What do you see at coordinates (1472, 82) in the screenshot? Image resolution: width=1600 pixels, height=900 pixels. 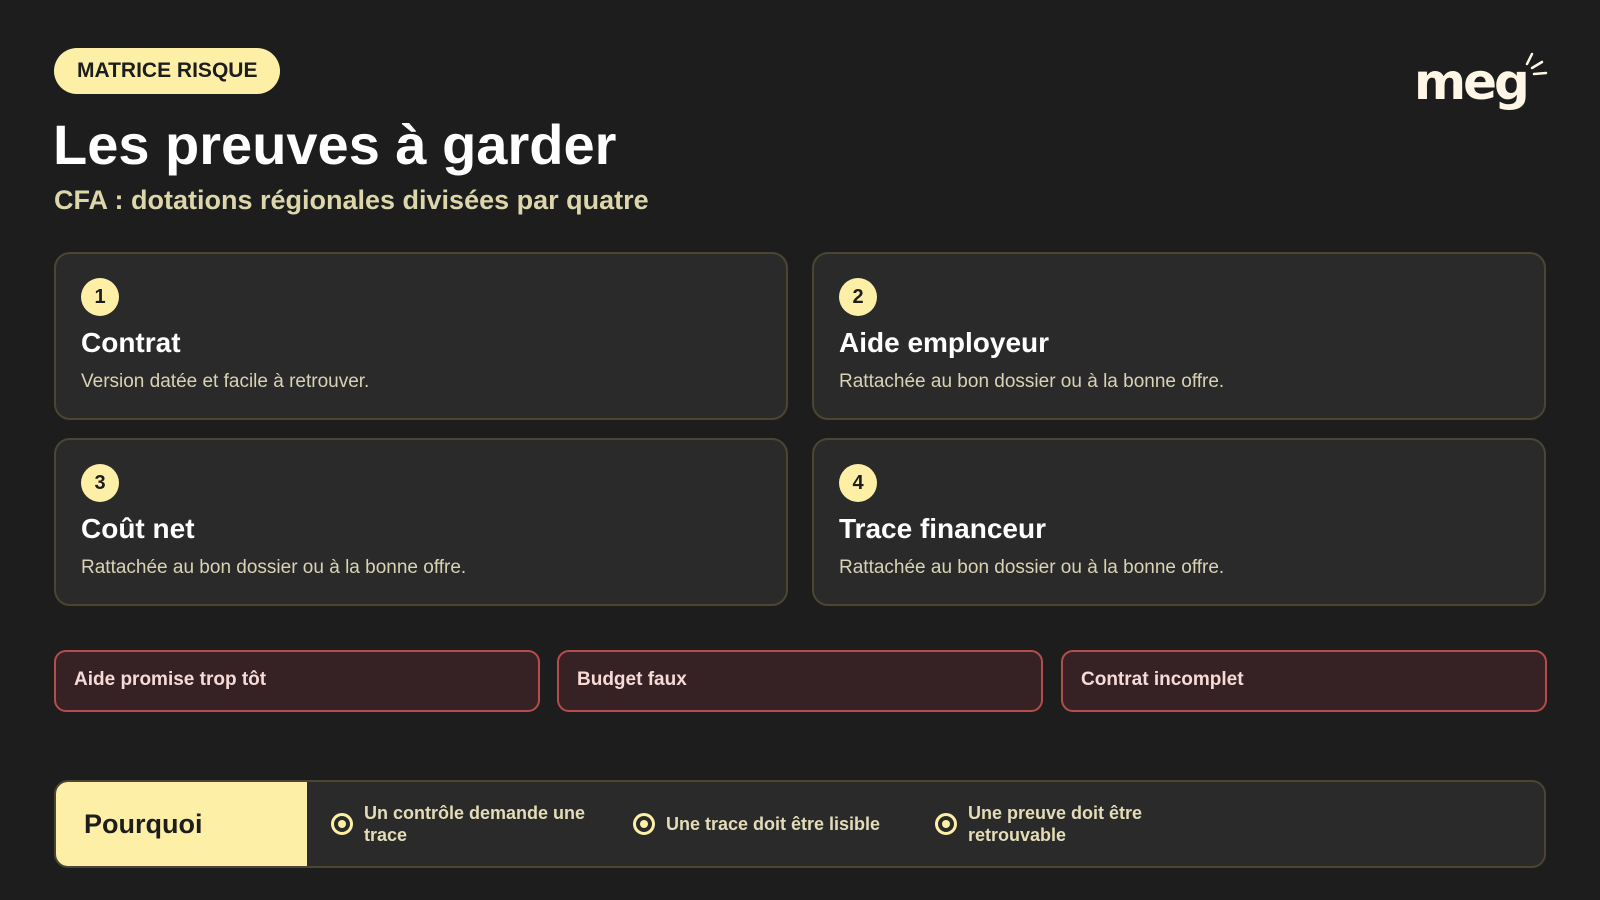 I see `logo-text: meg` at bounding box center [1472, 82].